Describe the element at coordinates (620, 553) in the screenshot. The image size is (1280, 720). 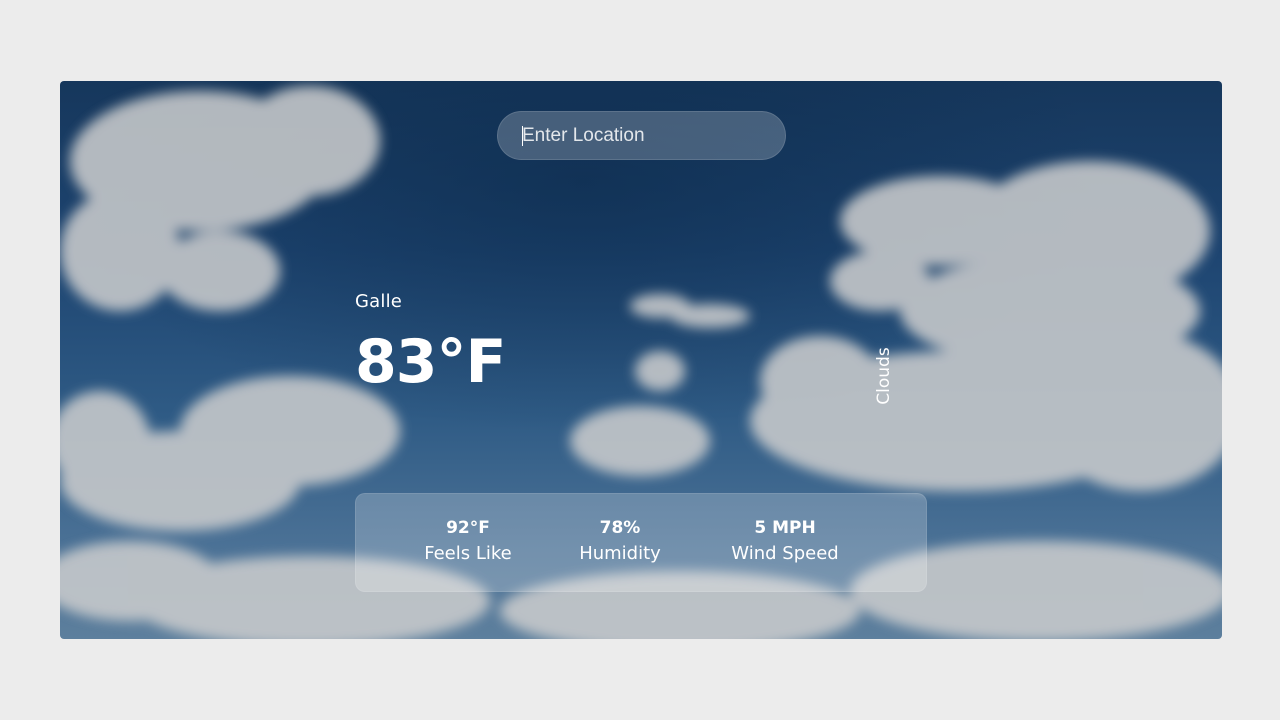
I see `humidity-label: Humidity` at that location.